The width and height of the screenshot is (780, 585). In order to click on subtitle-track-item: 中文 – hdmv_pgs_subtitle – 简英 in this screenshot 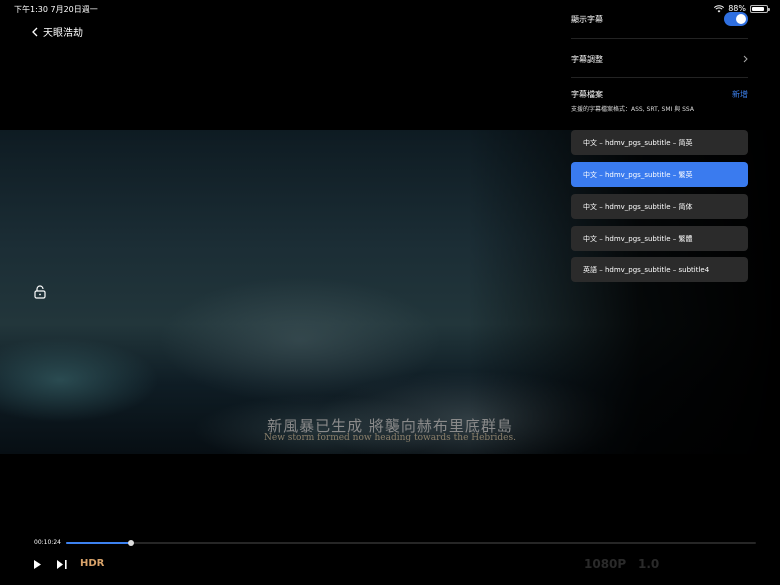, I will do `click(659, 142)`.